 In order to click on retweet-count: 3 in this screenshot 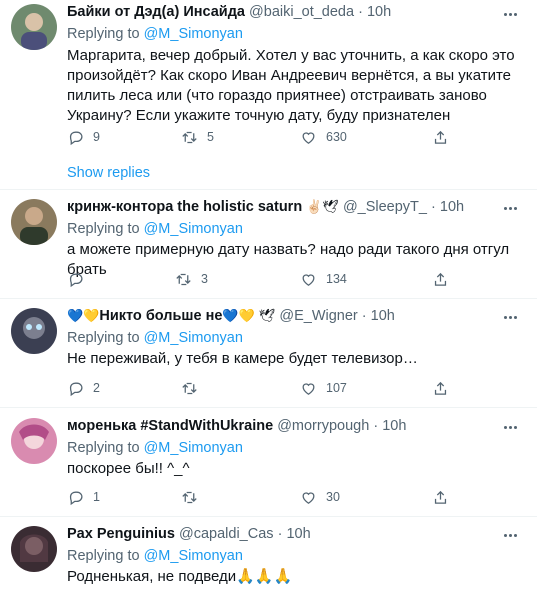, I will do `click(204, 279)`.